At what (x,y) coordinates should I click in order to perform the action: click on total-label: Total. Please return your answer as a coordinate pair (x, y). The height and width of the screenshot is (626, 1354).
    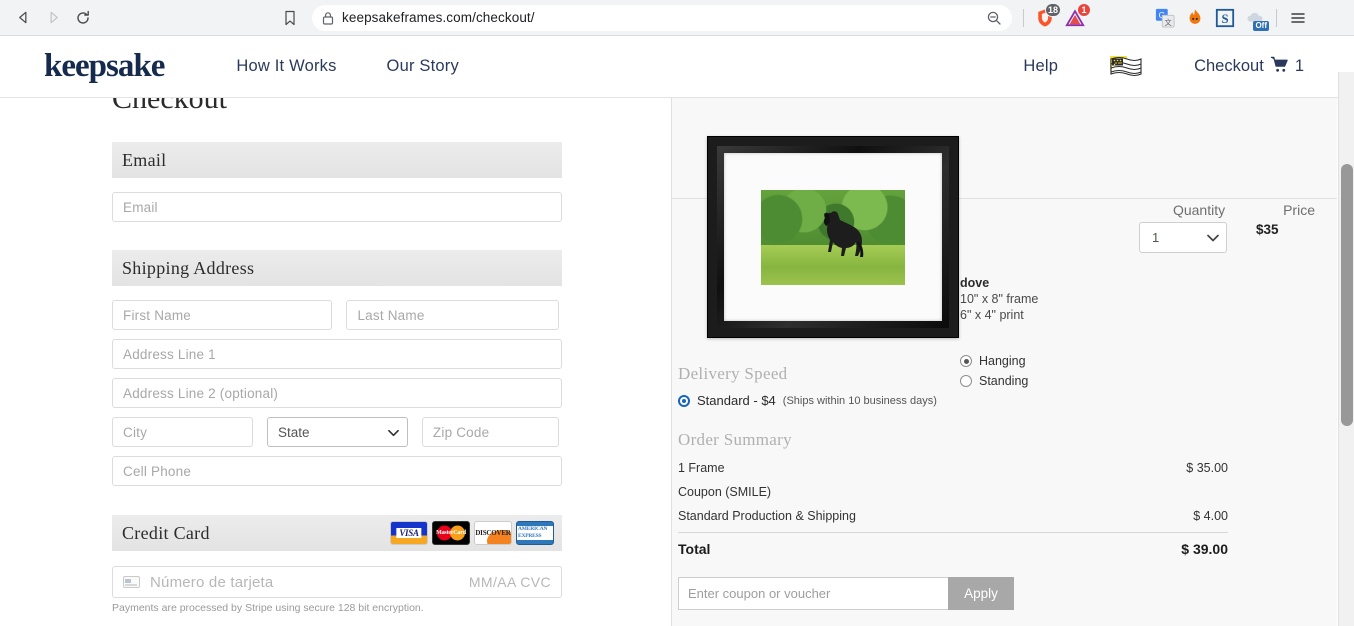
    Looking at the image, I should click on (694, 549).